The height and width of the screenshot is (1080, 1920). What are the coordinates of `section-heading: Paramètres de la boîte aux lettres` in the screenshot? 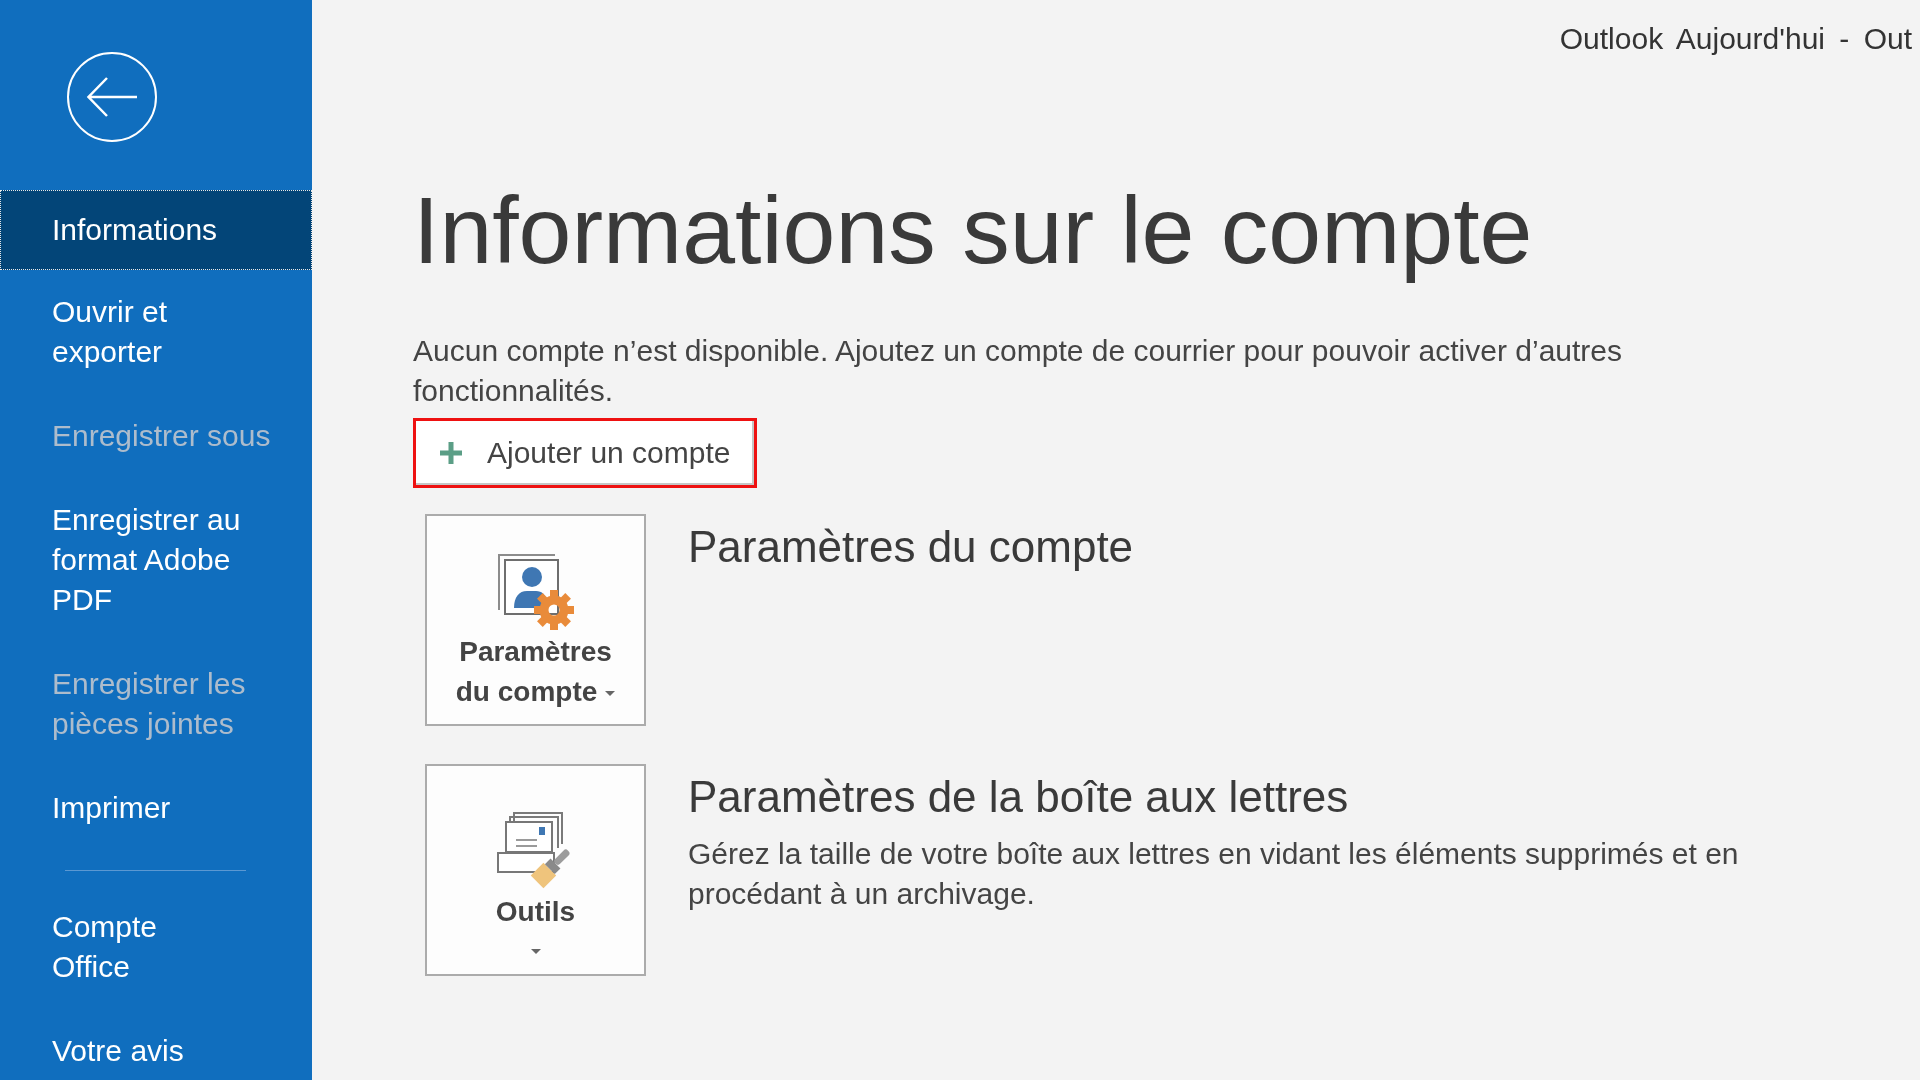 It's located at (1019, 797).